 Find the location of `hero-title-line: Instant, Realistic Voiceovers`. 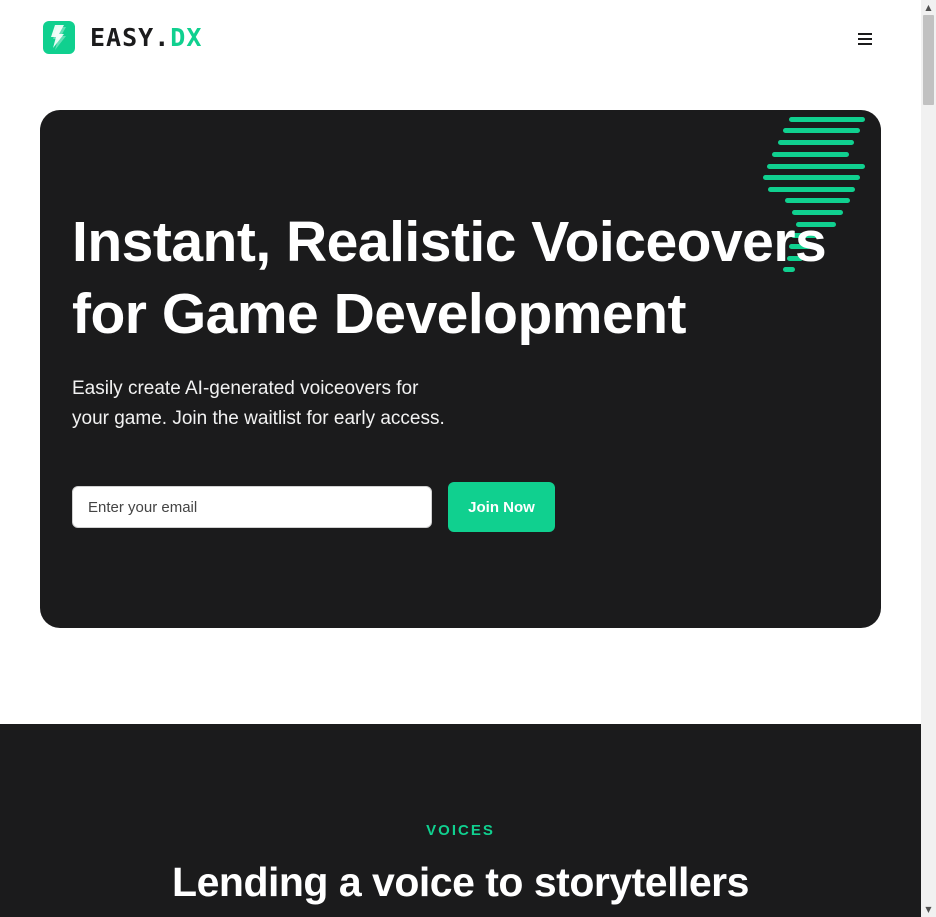

hero-title-line: Instant, Realistic Voiceovers is located at coordinates (449, 242).